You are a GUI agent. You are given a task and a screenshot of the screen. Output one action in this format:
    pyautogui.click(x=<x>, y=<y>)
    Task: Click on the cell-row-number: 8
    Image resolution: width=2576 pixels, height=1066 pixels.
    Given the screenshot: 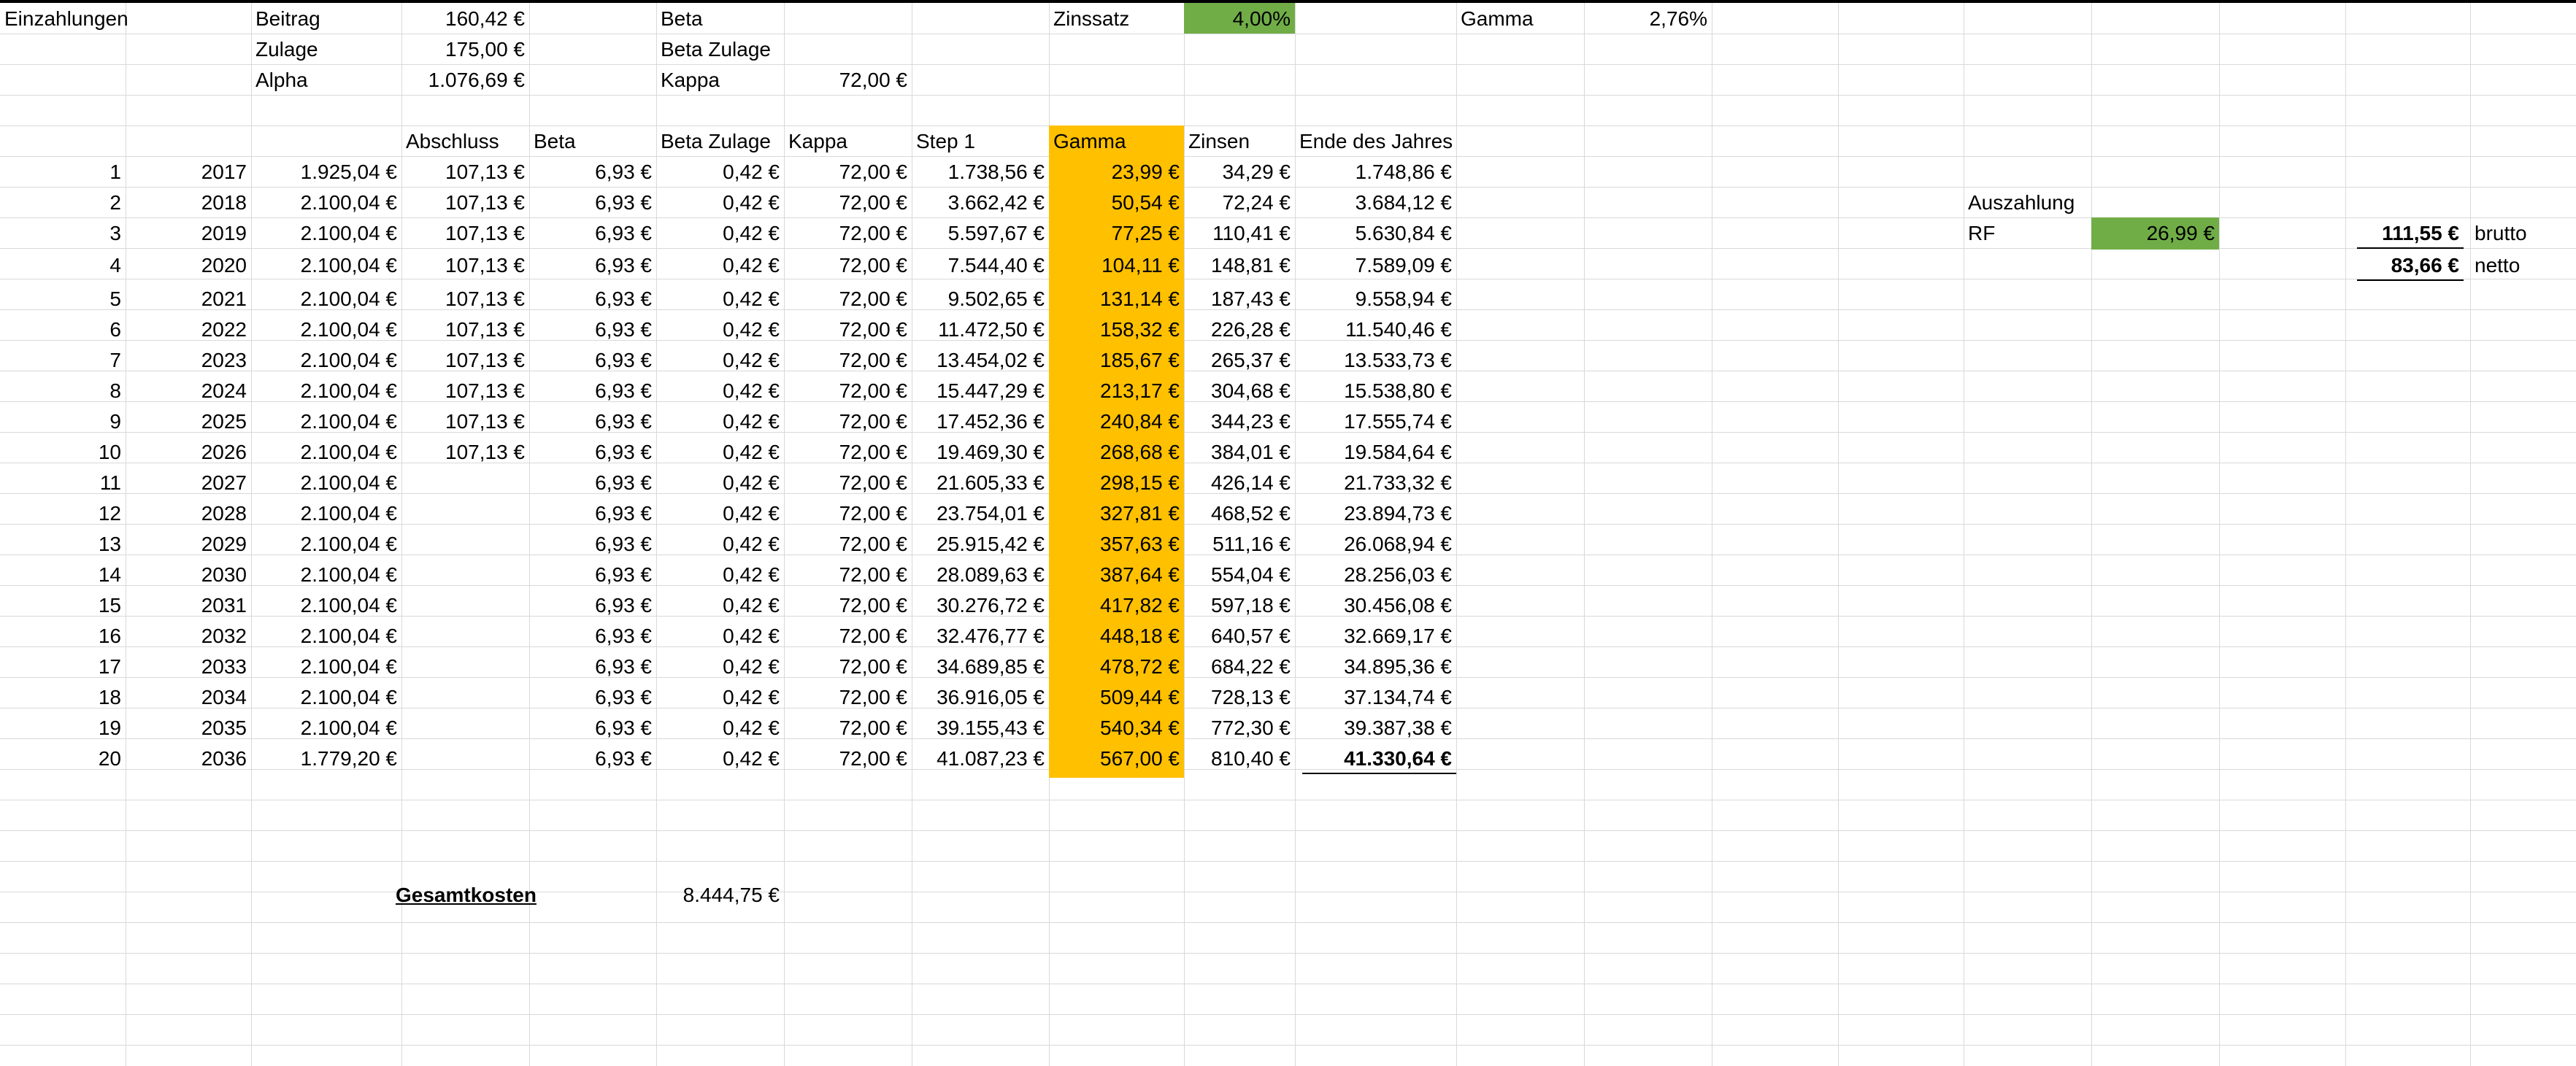 What is the action you would take?
    pyautogui.click(x=63, y=391)
    